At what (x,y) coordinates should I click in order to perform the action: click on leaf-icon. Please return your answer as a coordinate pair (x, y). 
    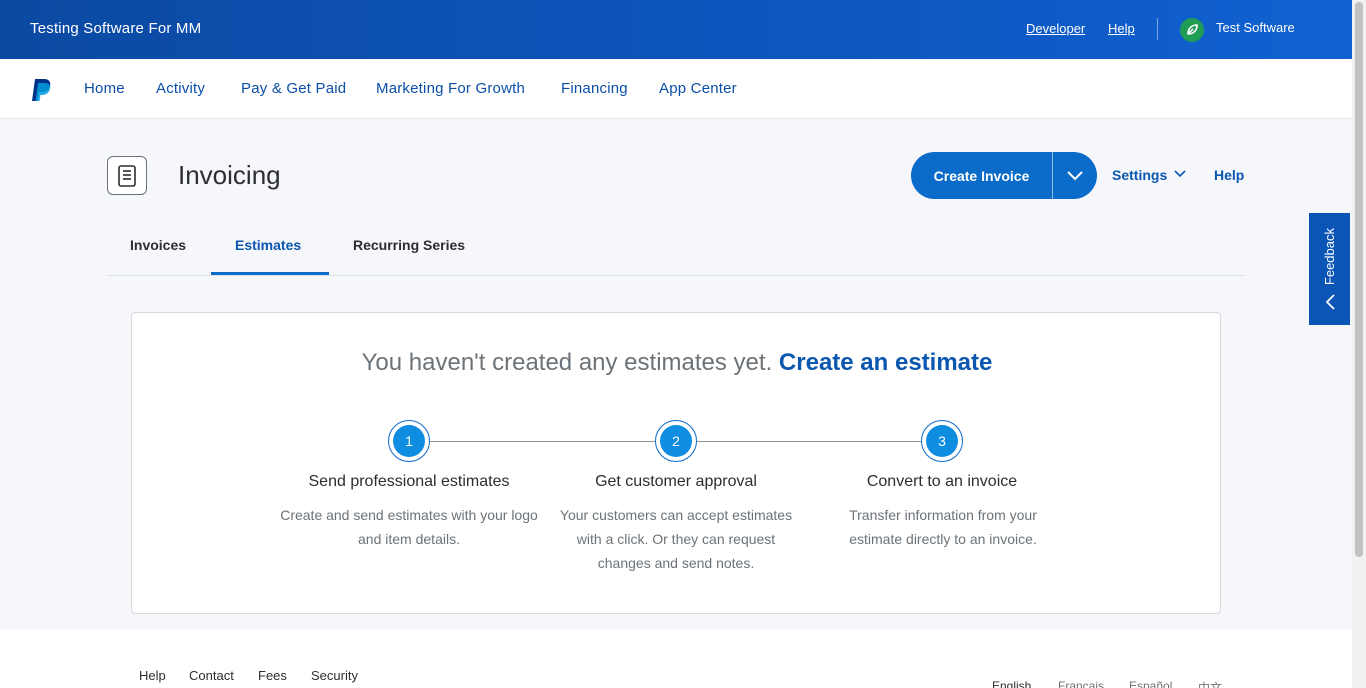
    Looking at the image, I should click on (1192, 29).